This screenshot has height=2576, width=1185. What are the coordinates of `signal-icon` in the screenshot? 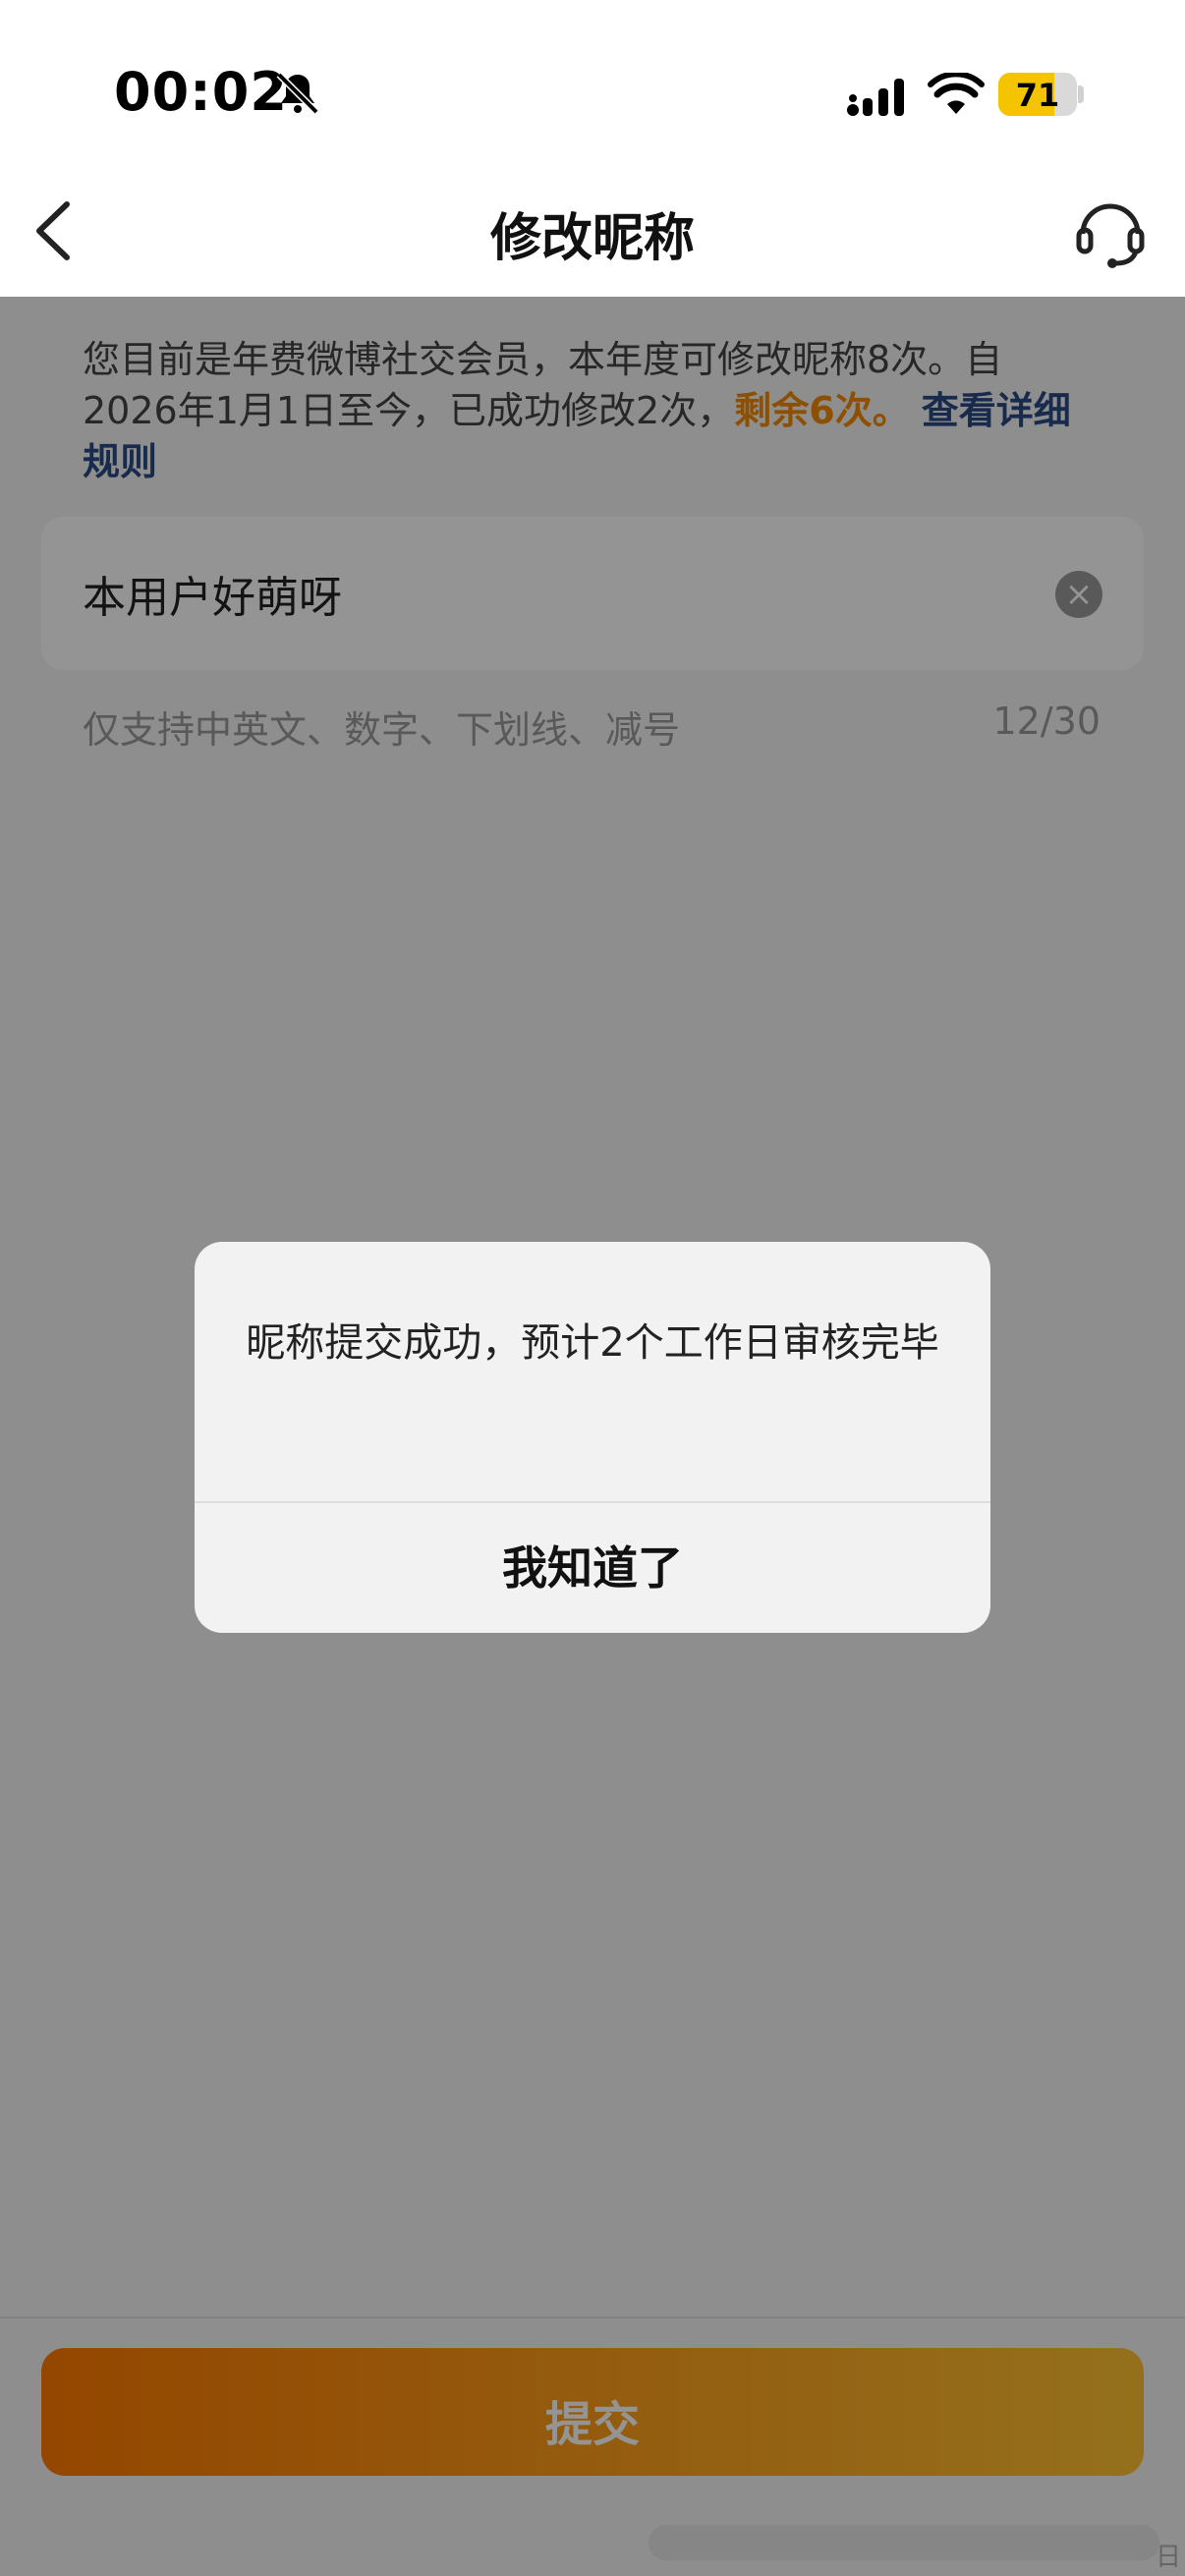 It's located at (876, 97).